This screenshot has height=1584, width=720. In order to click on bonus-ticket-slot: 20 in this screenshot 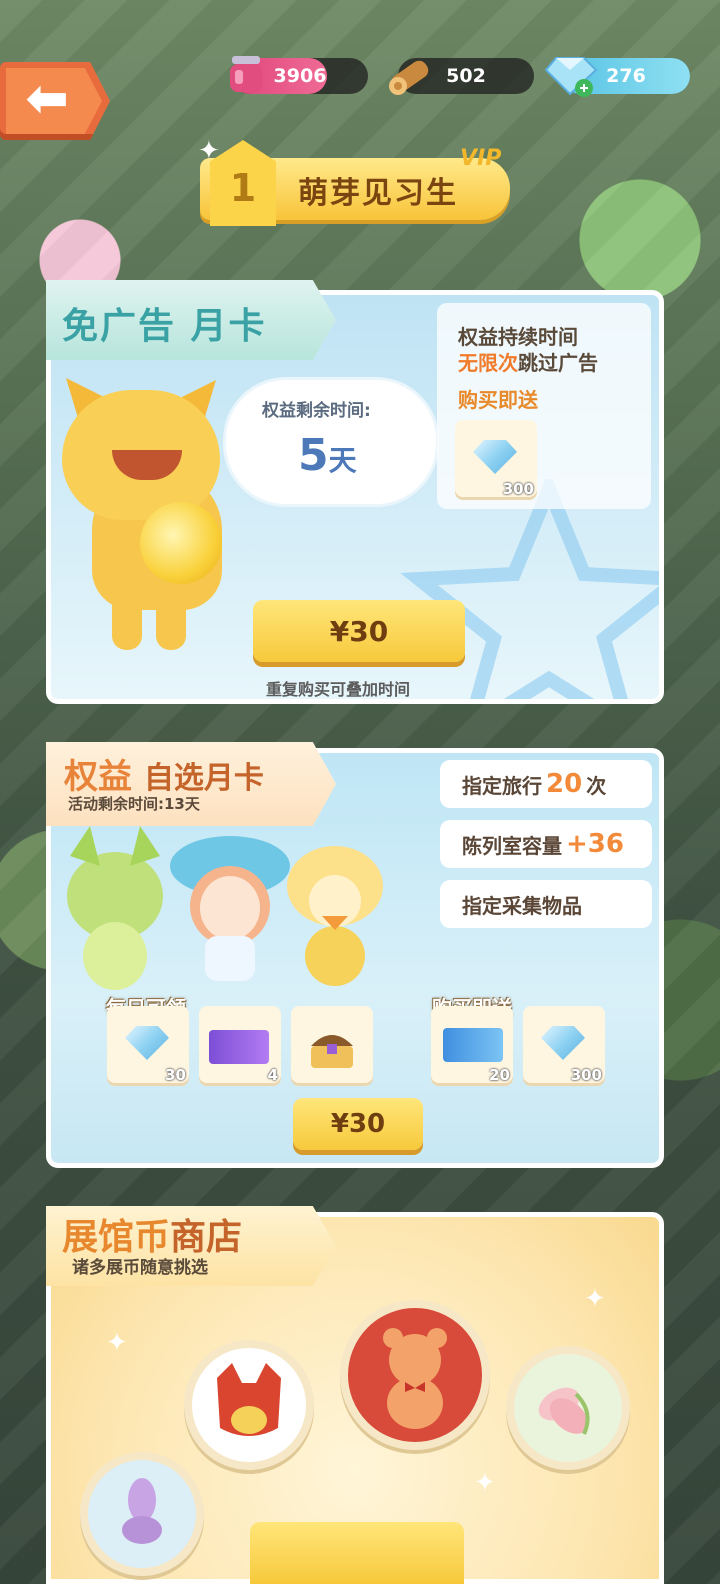, I will do `click(472, 1046)`.